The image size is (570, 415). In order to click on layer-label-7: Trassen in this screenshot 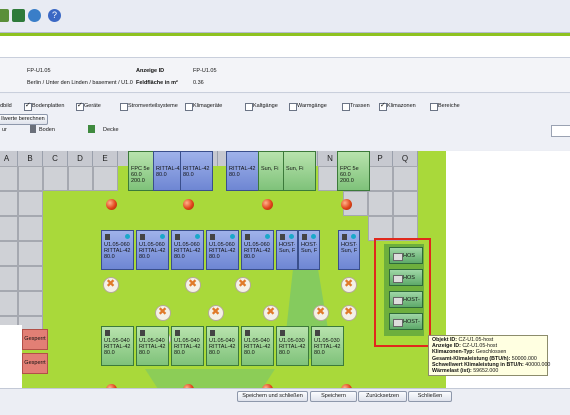, I will do `click(360, 106)`.